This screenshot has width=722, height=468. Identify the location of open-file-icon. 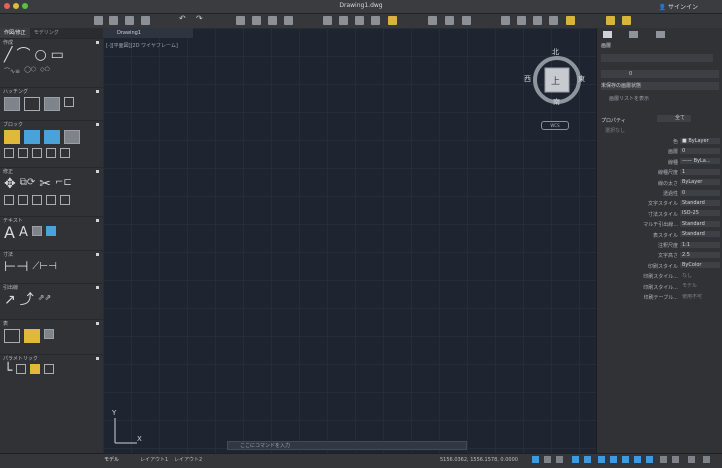
(113, 20).